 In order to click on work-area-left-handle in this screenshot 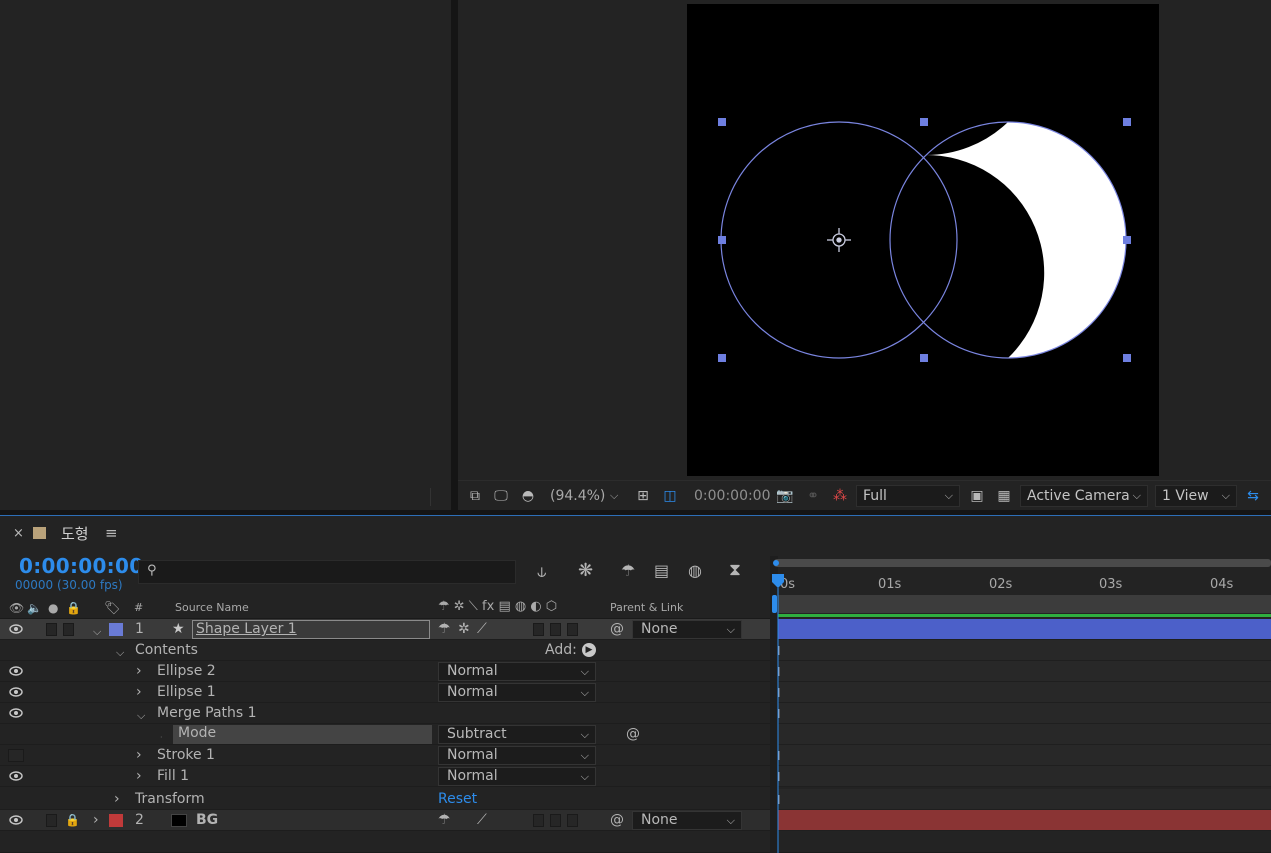, I will do `click(774, 604)`.